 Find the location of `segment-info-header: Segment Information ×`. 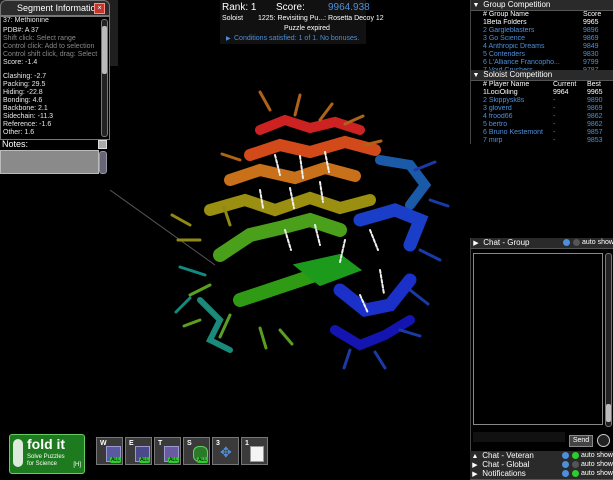

segment-info-header: Segment Information × is located at coordinates (55, 8).